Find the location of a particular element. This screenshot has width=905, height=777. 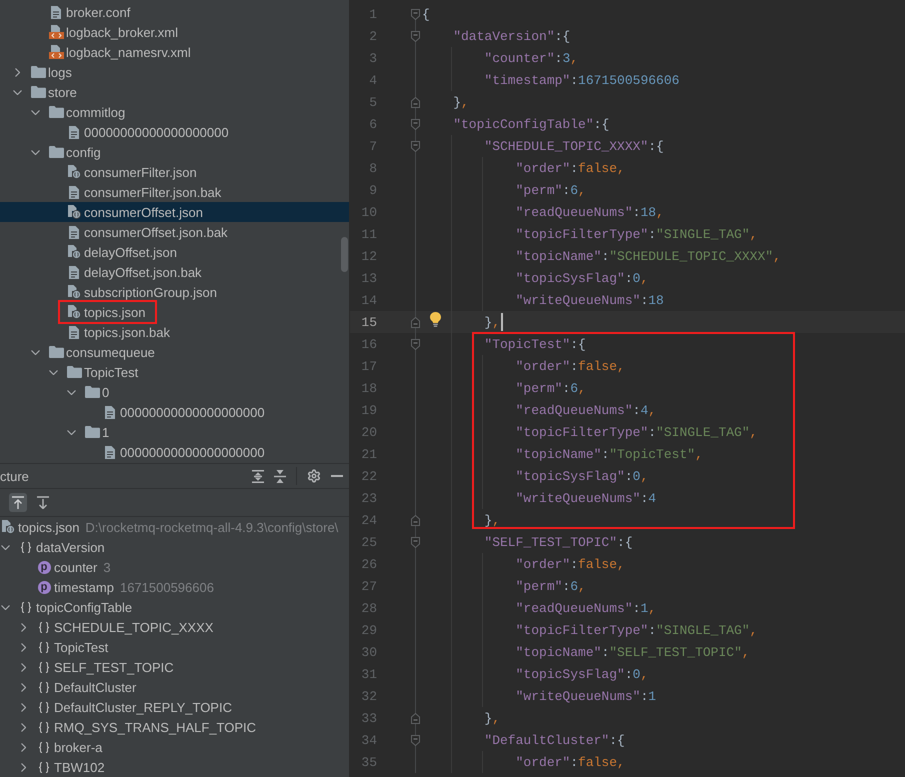

tree-item: RMQ_SYS_TRANS_HALF_TOPIC is located at coordinates (174, 727).